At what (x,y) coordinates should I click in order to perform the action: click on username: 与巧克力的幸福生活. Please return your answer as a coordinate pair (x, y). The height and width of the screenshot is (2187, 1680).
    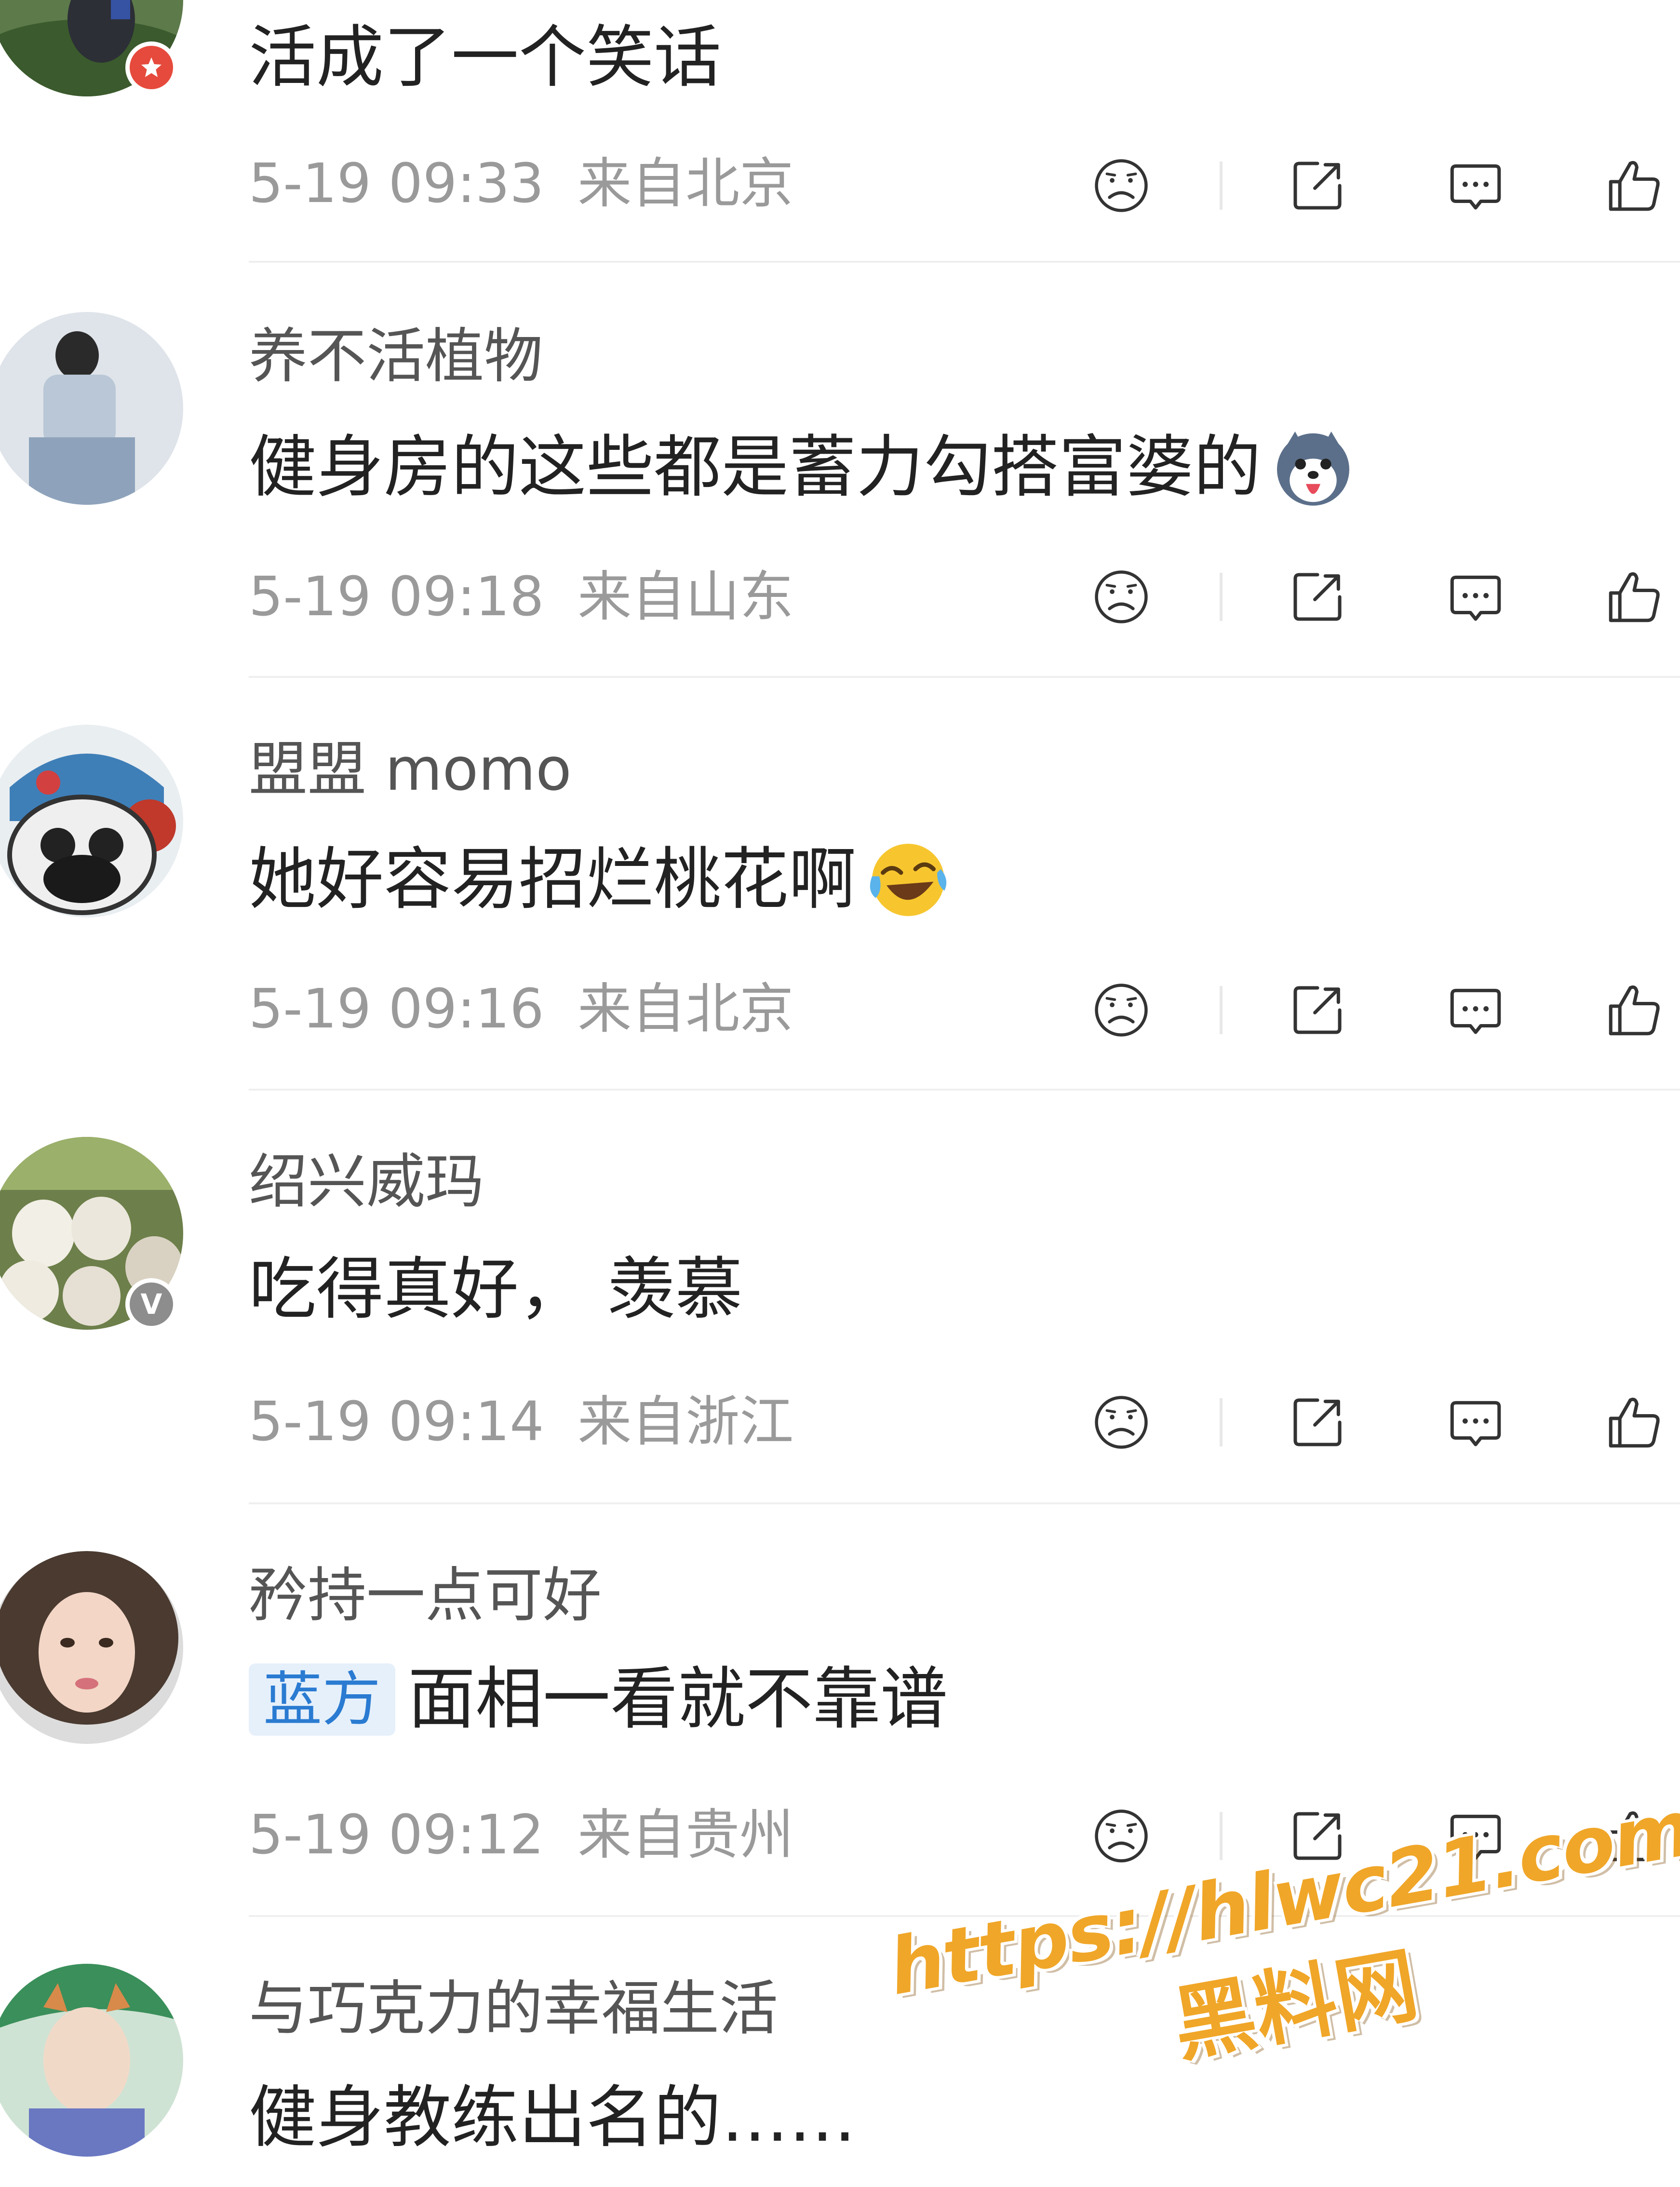
    Looking at the image, I should click on (513, 2008).